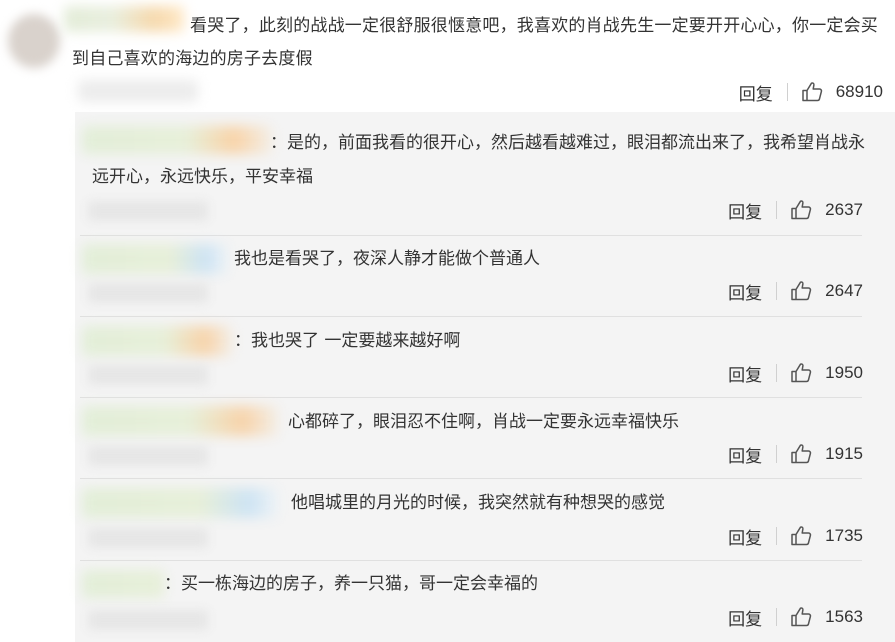 The width and height of the screenshot is (895, 642). I want to click on like-count: 1950, so click(844, 372).